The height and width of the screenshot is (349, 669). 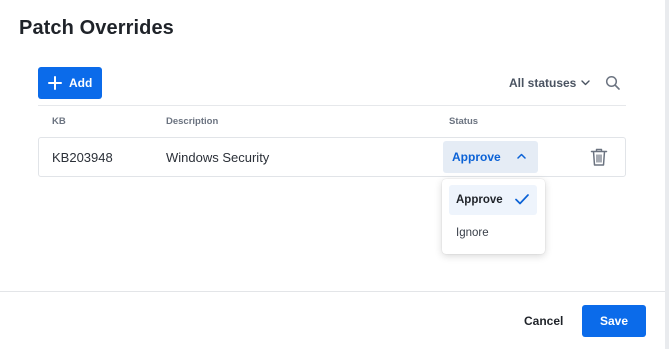 I want to click on status-option-approve-label: Approve, so click(x=479, y=200).